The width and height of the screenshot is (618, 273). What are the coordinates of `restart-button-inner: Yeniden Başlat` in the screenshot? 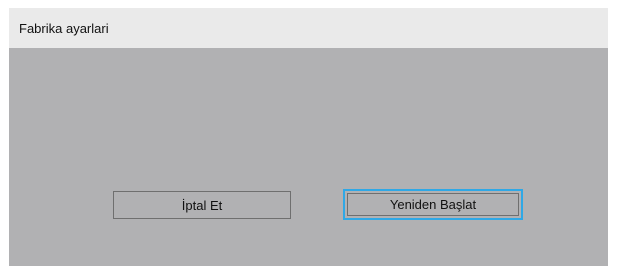 It's located at (433, 204).